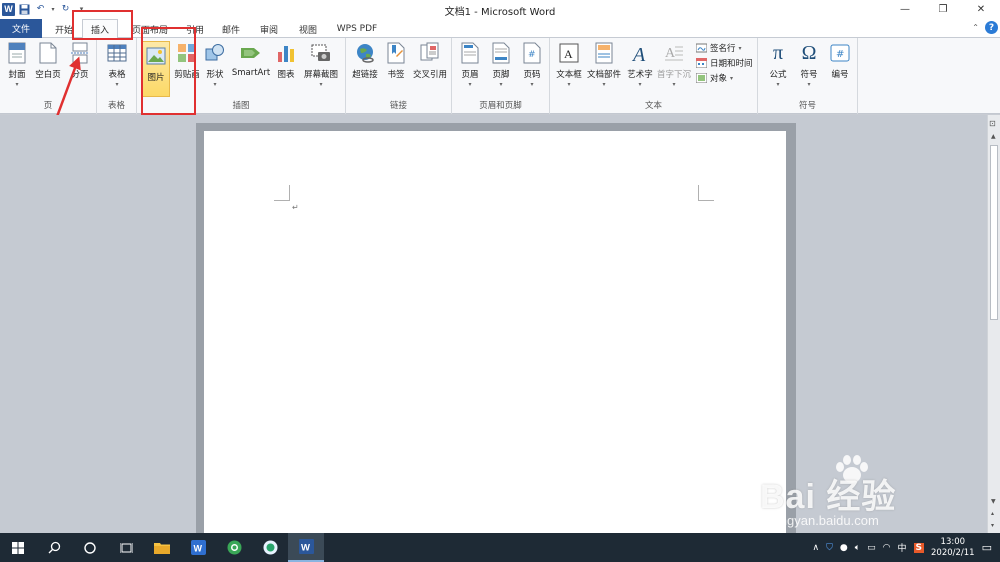 This screenshot has height=562, width=1000. What do you see at coordinates (321, 64) in the screenshot?
I see `screenshot-button: 屏幕截图 ▾` at bounding box center [321, 64].